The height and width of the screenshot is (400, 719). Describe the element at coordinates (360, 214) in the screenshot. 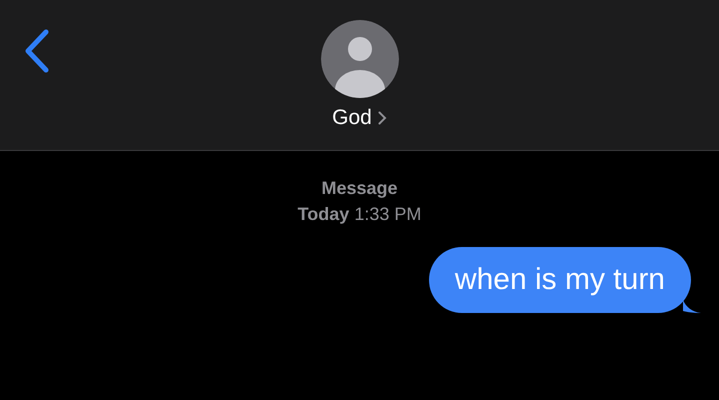

I see `timestamp: Today 1:33 PM` at that location.